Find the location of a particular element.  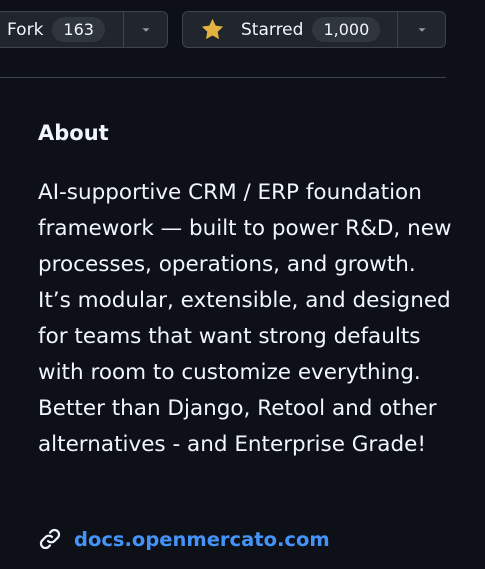

star-icon is located at coordinates (212, 29).